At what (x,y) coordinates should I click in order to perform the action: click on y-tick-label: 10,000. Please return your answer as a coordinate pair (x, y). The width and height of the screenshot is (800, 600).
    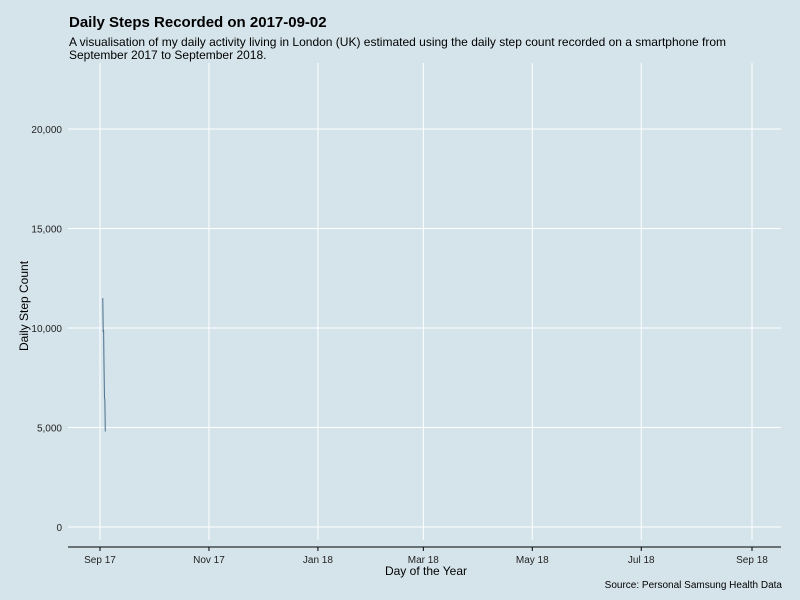
    Looking at the image, I should click on (46, 329).